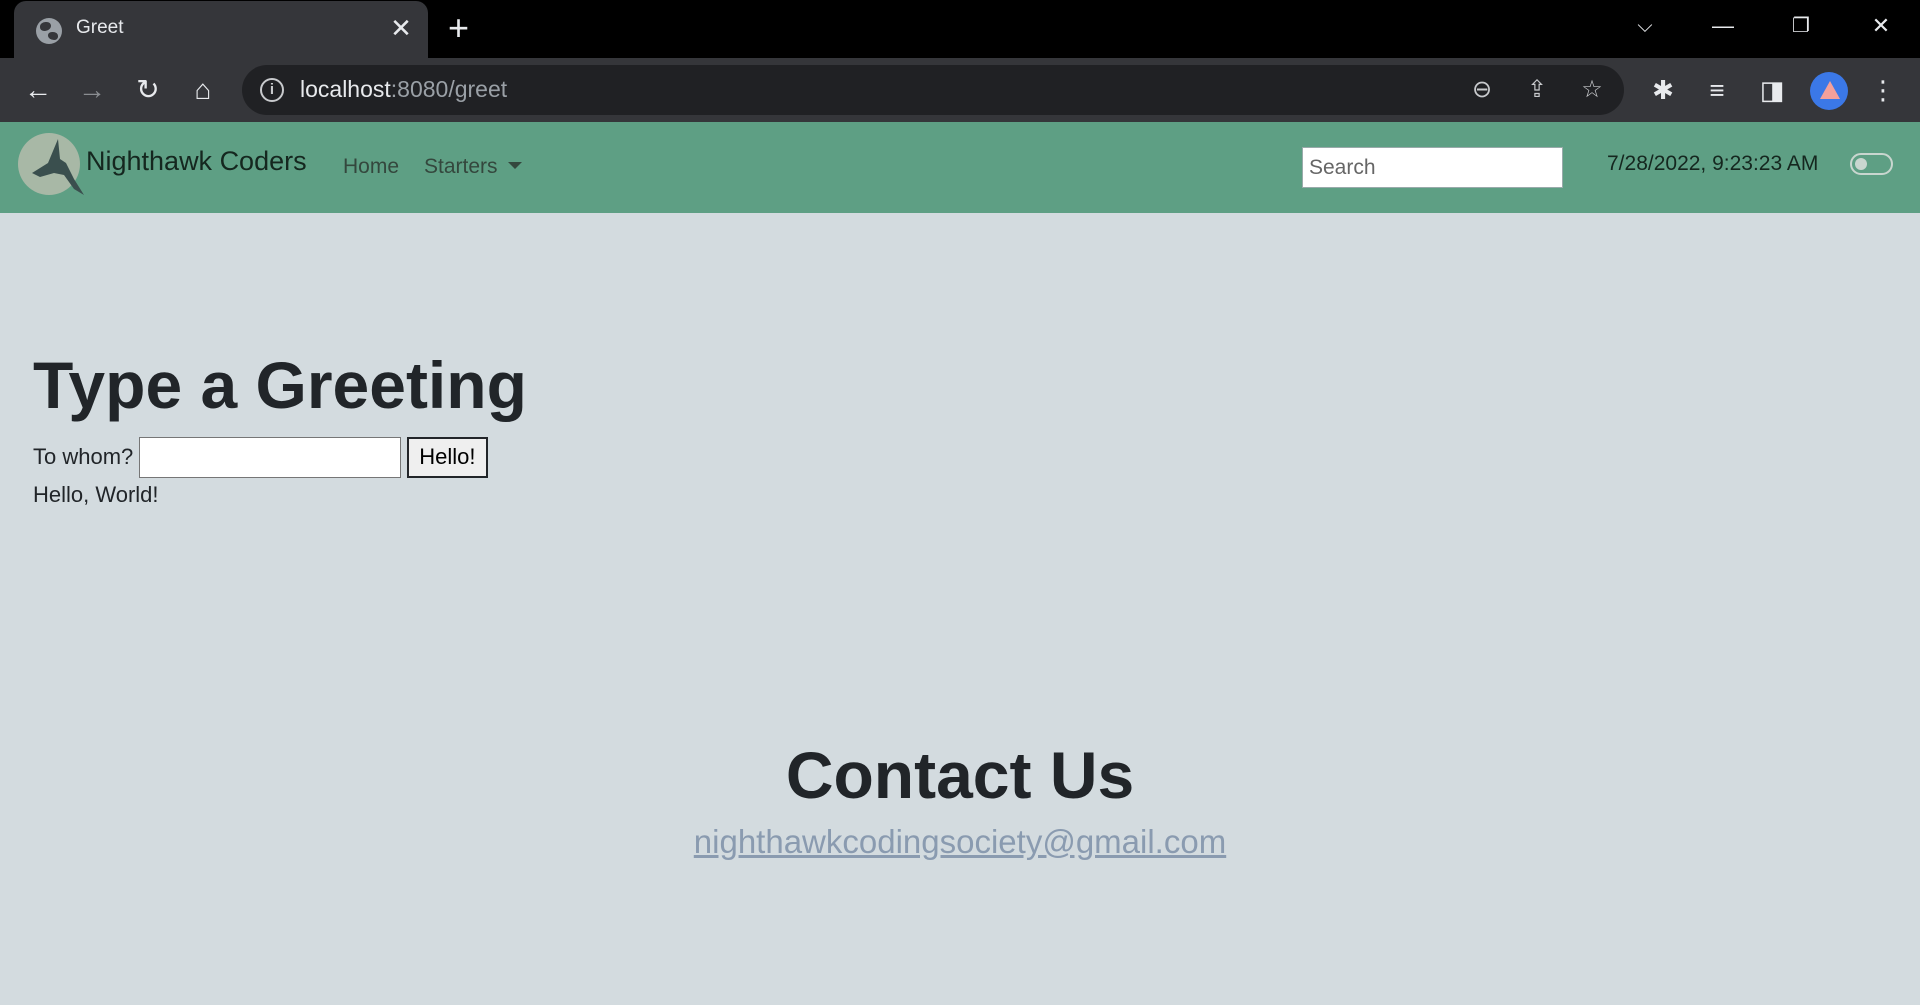 The width and height of the screenshot is (1920, 1005). I want to click on caret-down-icon, so click(514, 165).